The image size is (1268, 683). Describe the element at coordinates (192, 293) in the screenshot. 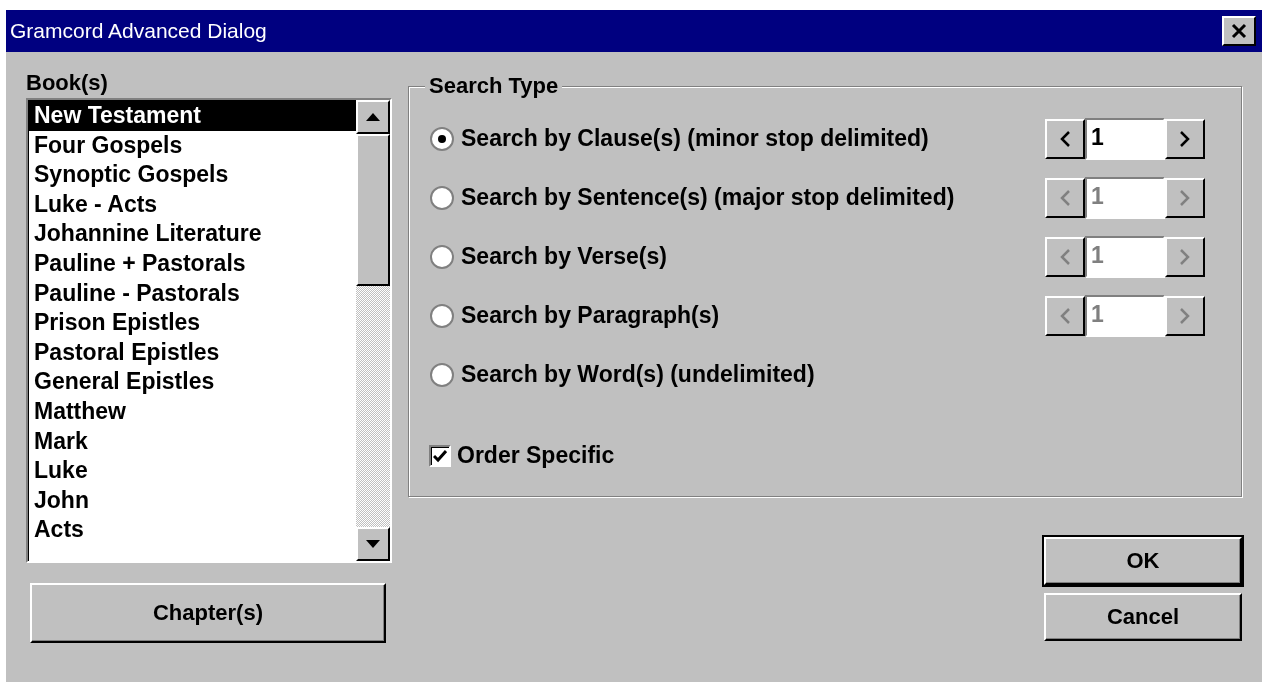

I see `list-item: Pauline - Pastorals` at that location.